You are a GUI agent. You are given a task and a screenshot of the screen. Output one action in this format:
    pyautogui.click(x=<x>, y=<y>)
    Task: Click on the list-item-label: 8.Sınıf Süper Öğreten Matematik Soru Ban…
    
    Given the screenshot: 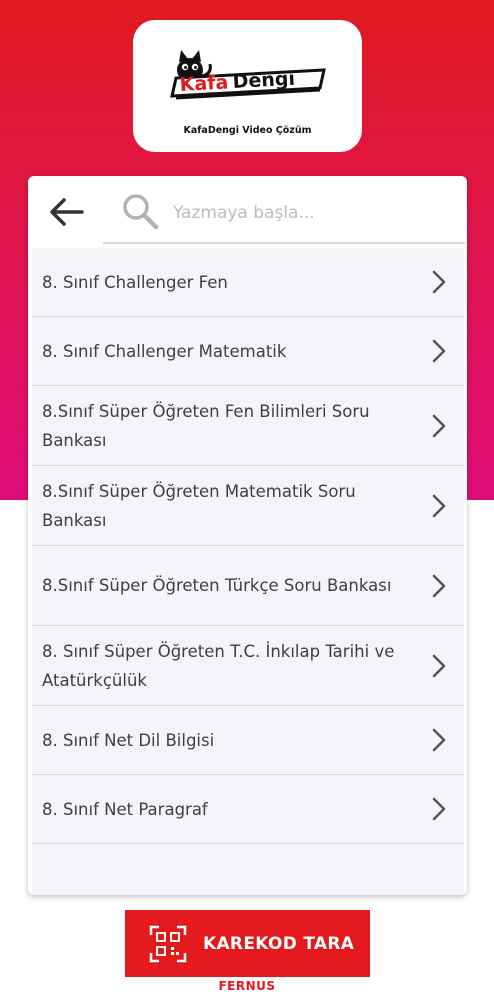 What is the action you would take?
    pyautogui.click(x=199, y=505)
    